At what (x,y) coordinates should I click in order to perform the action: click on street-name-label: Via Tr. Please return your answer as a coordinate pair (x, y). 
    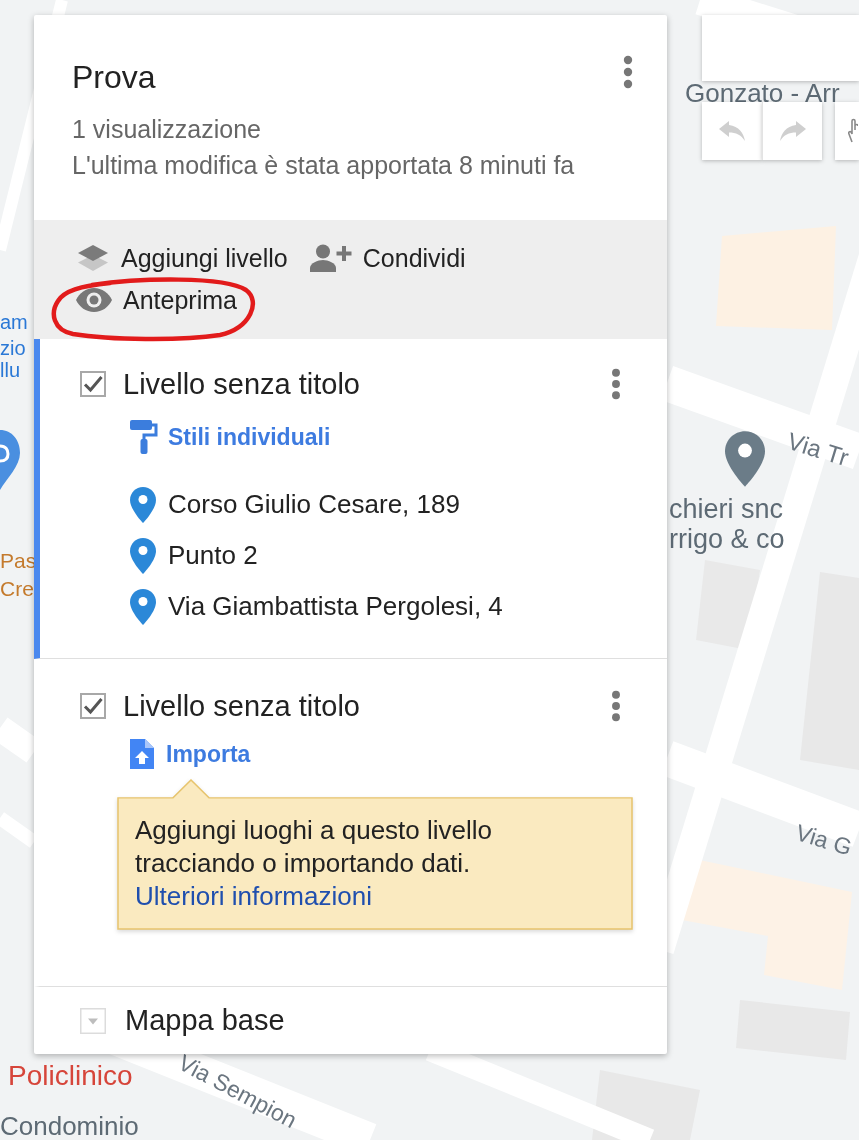
    Looking at the image, I should click on (818, 450).